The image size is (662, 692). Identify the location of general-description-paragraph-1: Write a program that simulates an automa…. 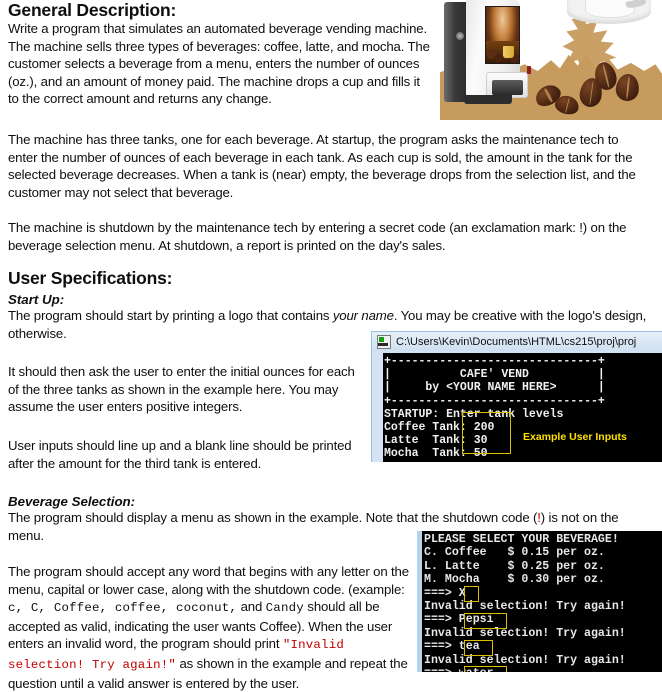
(219, 64).